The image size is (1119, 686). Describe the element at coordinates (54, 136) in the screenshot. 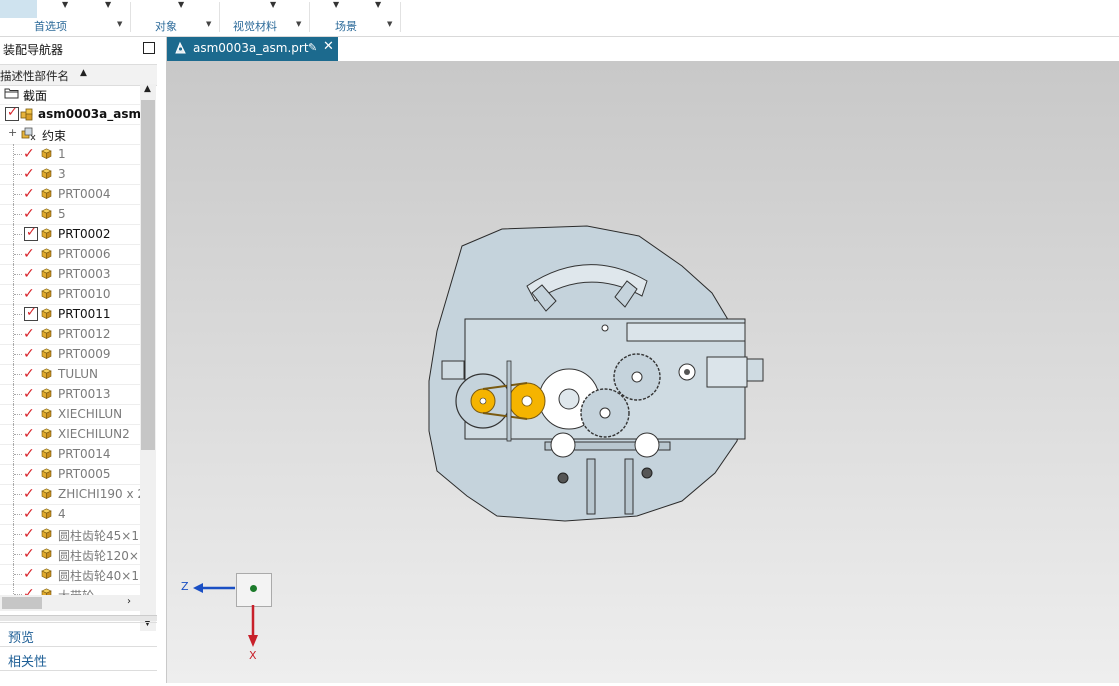

I see `constraints-label: 约束` at that location.